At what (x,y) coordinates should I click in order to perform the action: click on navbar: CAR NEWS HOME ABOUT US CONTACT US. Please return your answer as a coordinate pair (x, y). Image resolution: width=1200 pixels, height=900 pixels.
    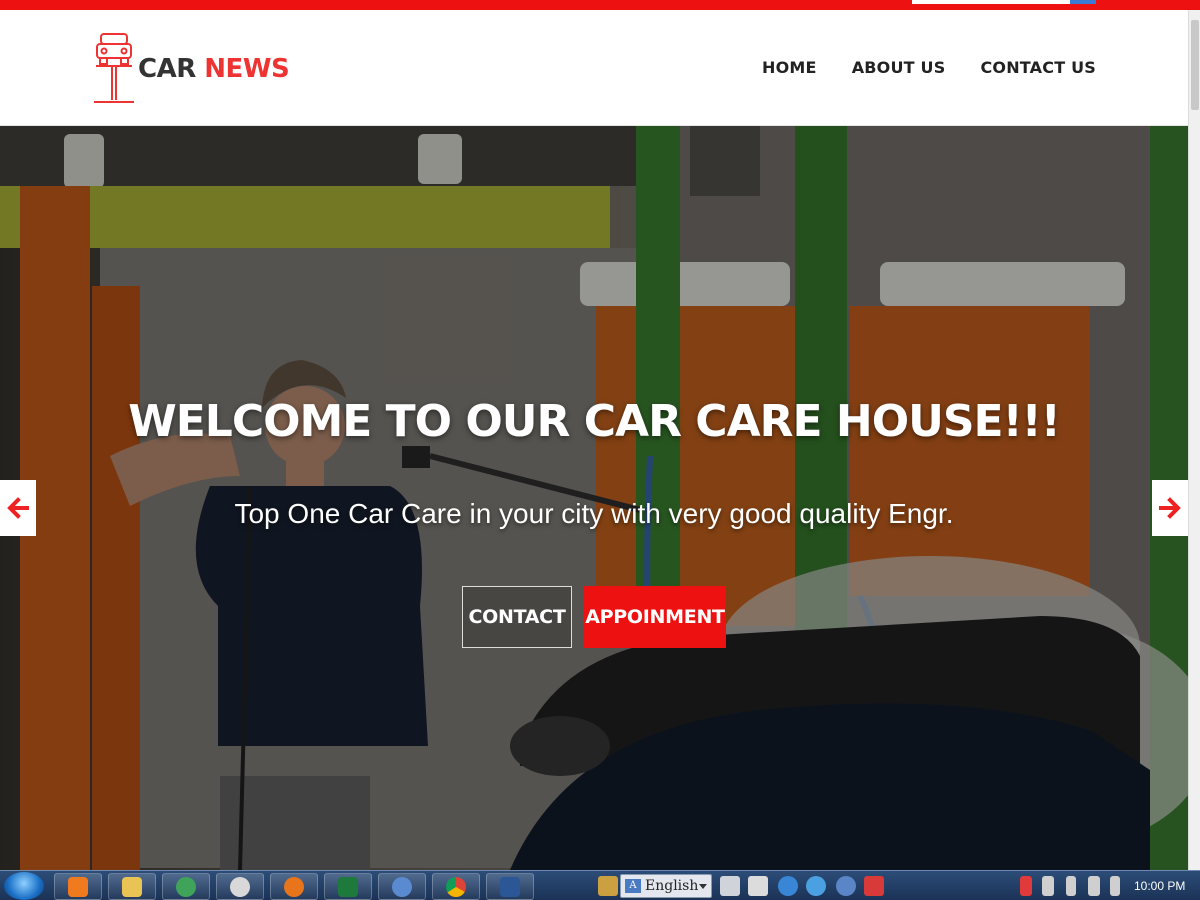
    Looking at the image, I should click on (594, 68).